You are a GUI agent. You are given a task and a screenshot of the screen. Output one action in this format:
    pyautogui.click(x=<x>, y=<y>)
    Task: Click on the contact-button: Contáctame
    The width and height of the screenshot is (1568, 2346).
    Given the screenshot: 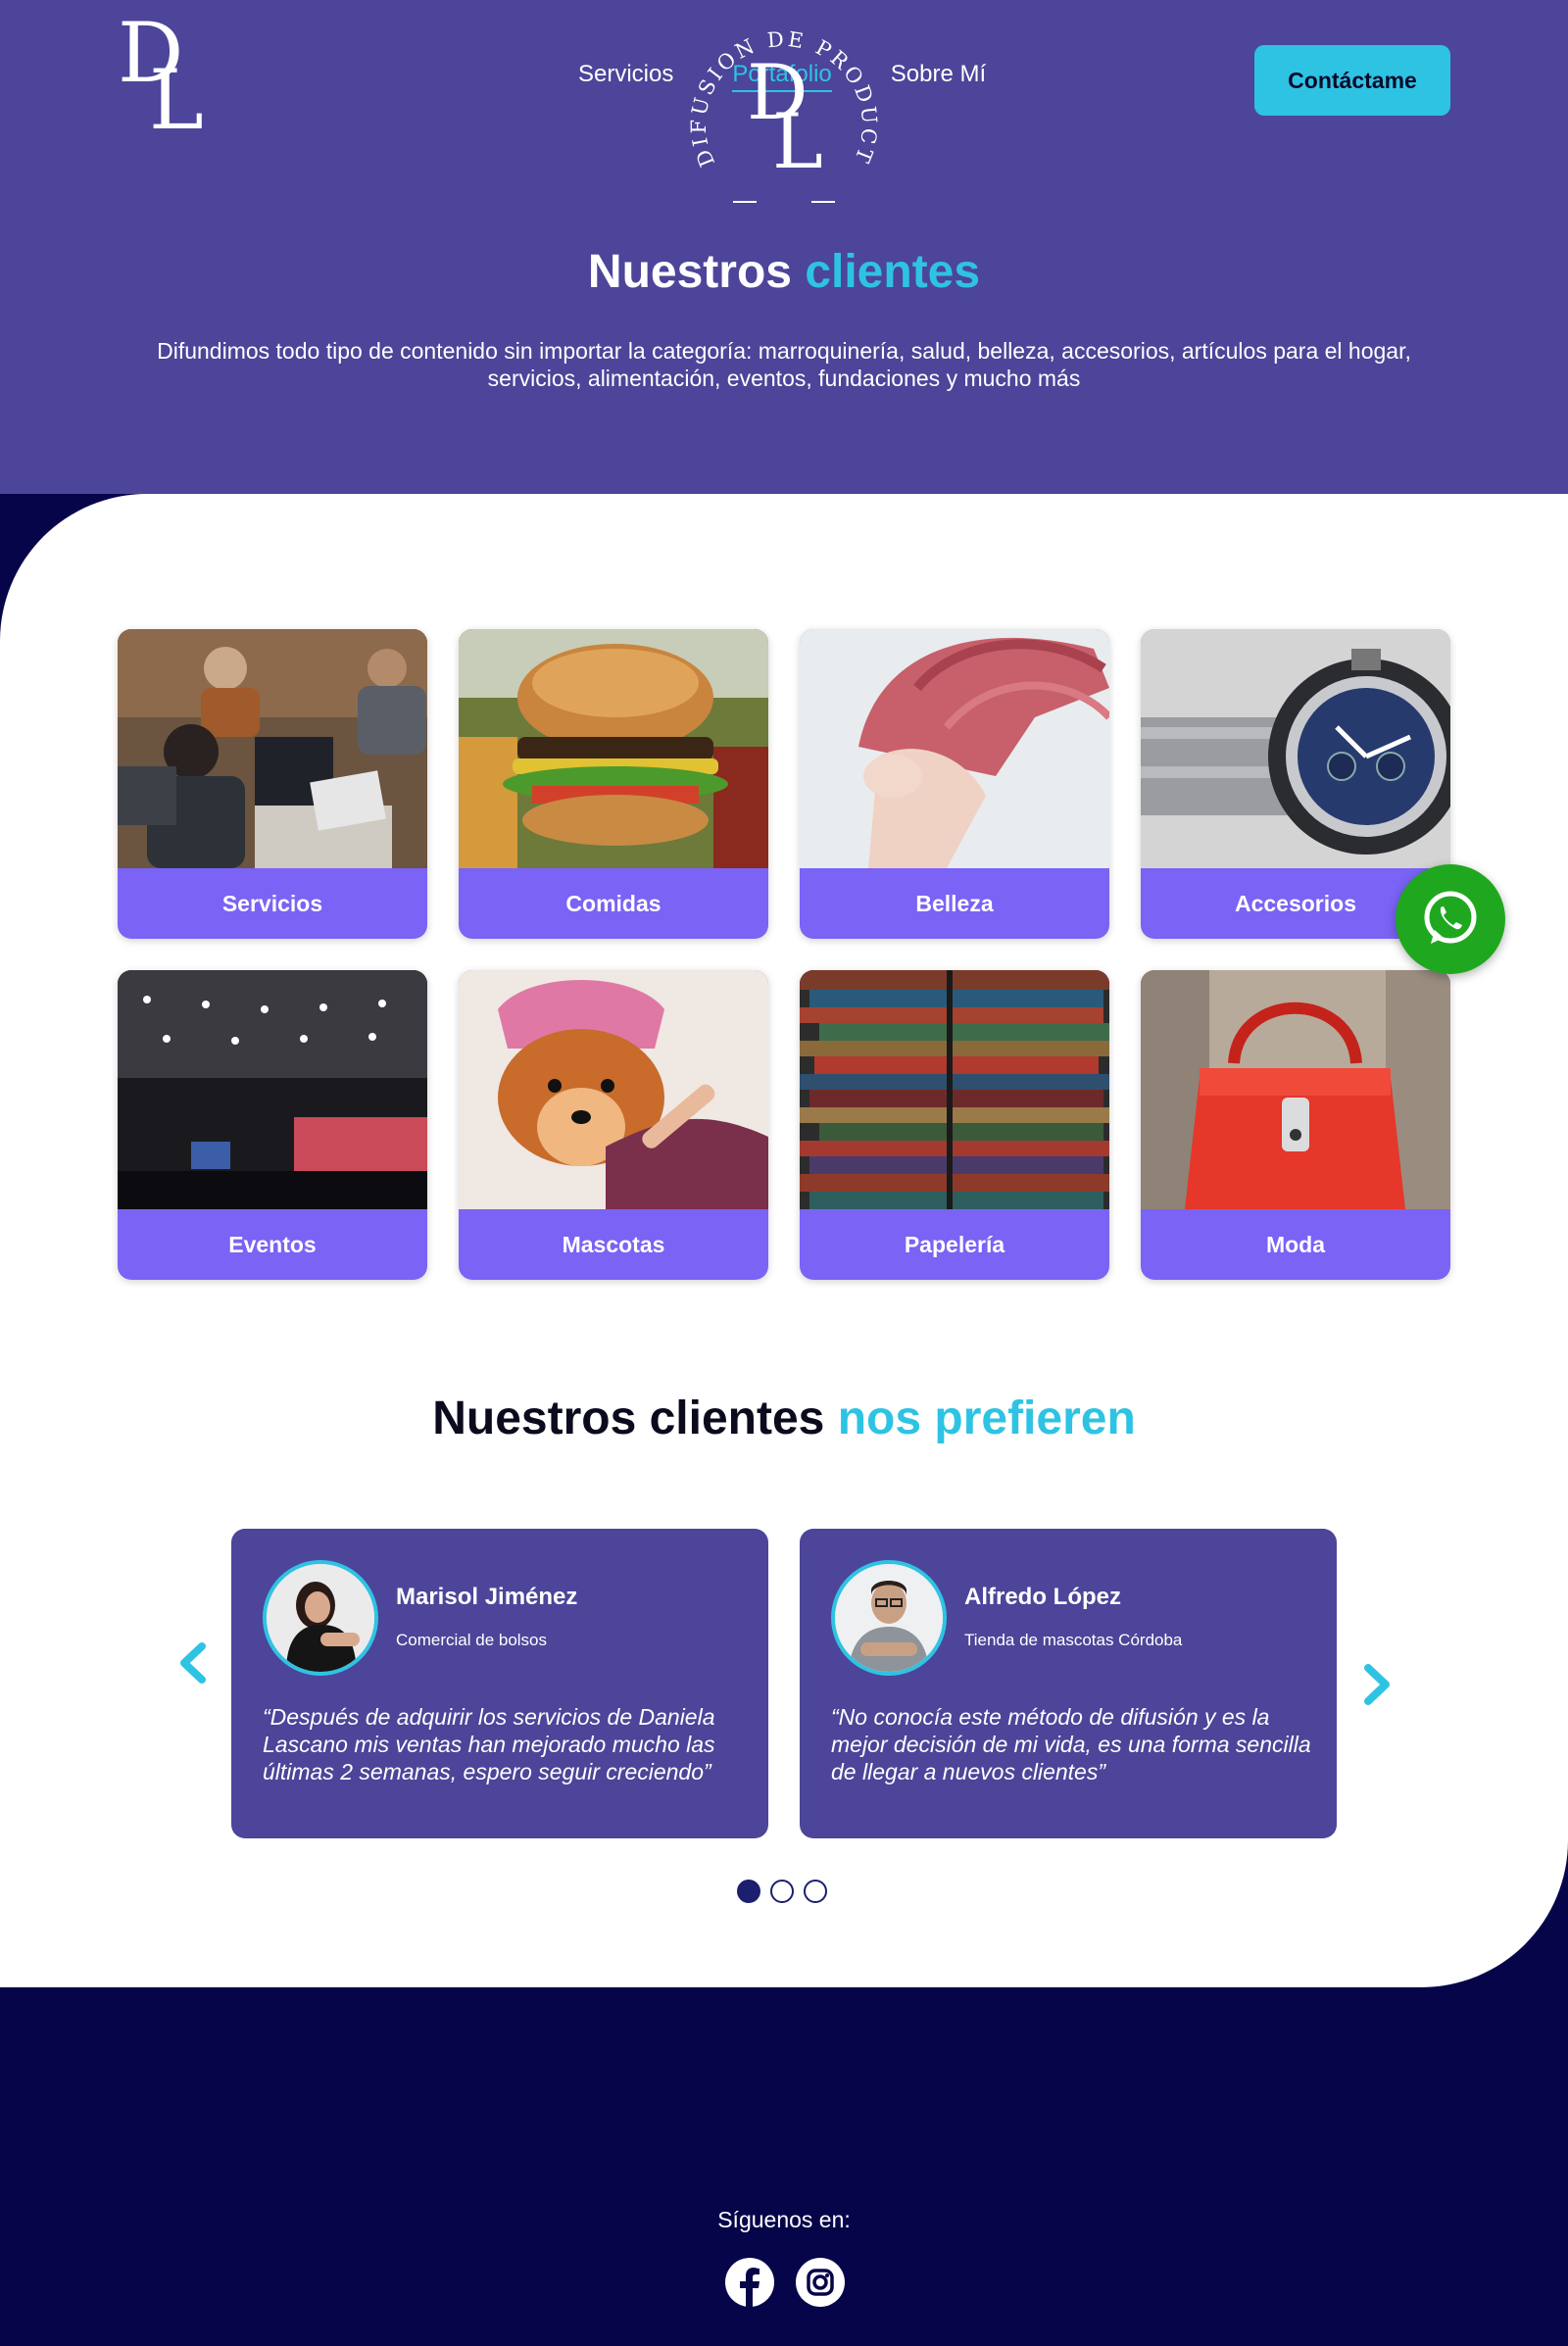 What is the action you would take?
    pyautogui.click(x=1352, y=80)
    